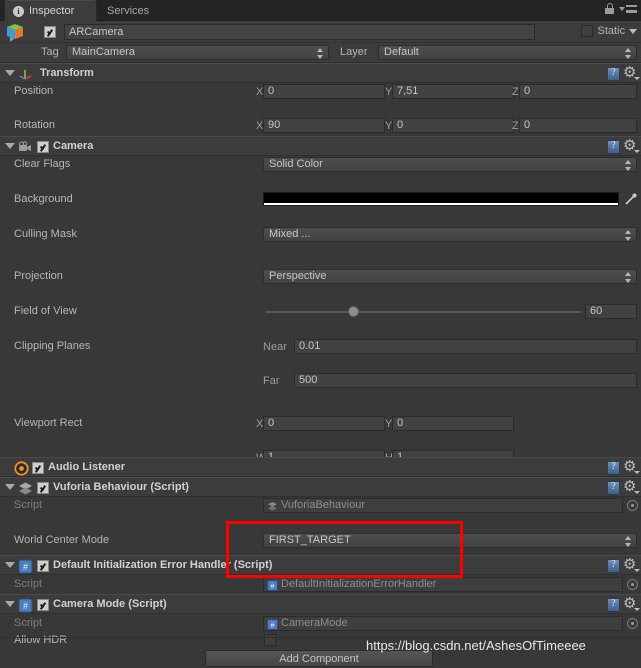  I want to click on background-label: Background, so click(43, 199).